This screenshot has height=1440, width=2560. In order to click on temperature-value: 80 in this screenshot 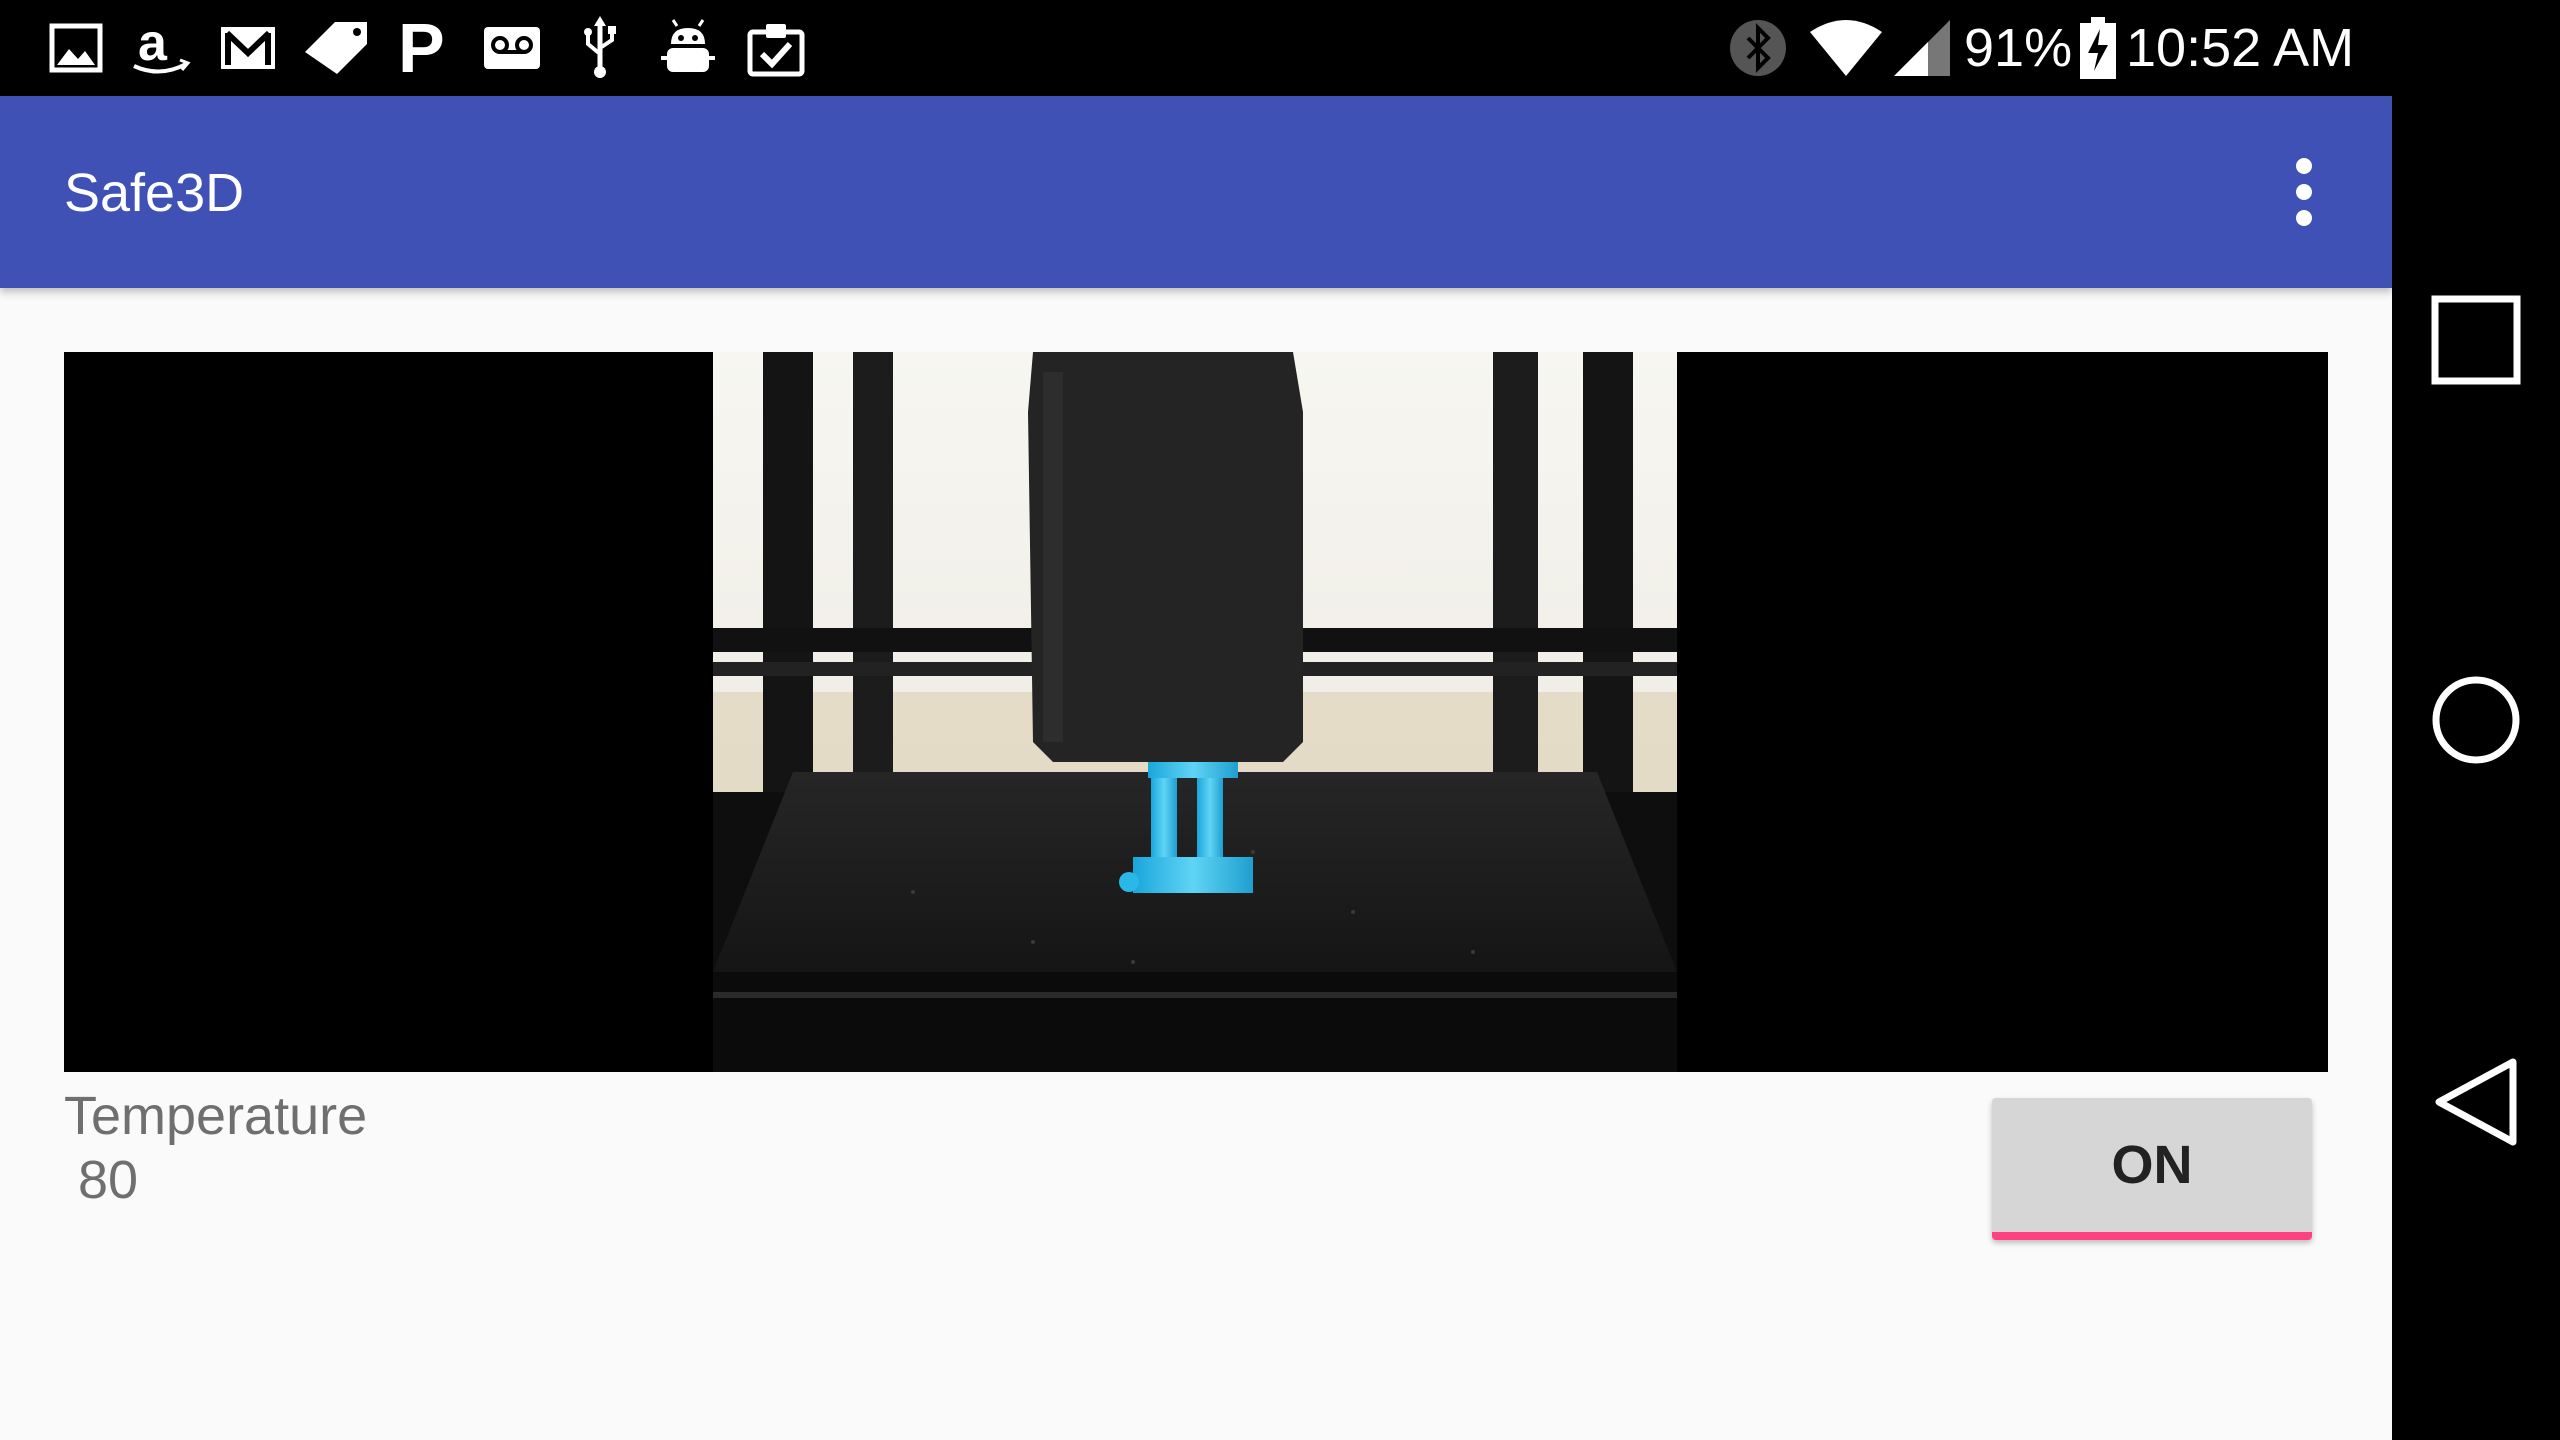, I will do `click(108, 1180)`.